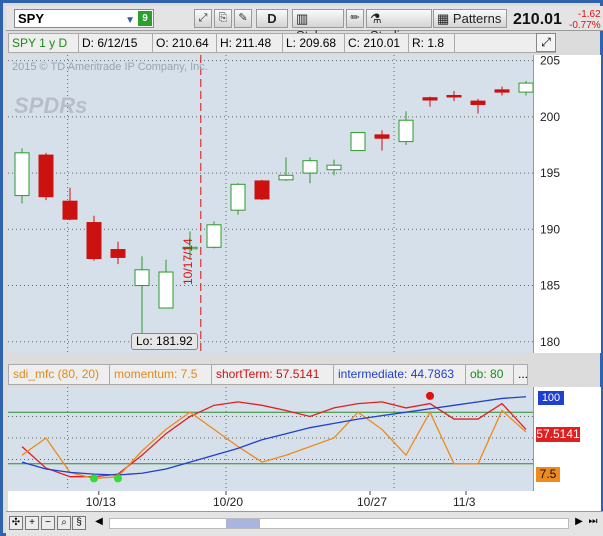 This screenshot has height=536, width=603. What do you see at coordinates (318, 26) in the screenshot?
I see `style-button: ▥ Style` at bounding box center [318, 26].